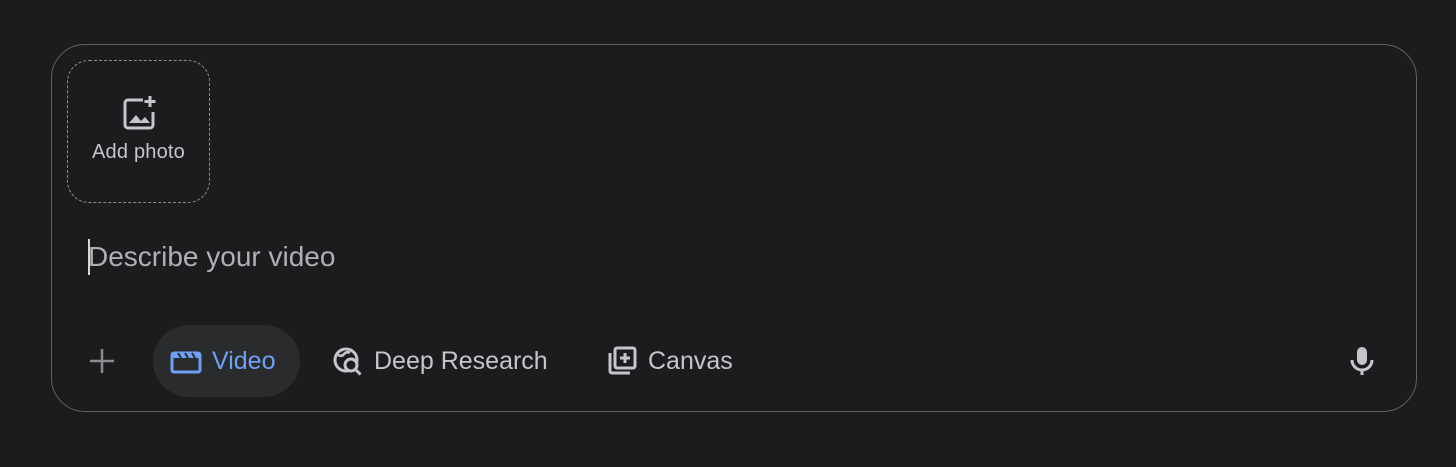 The width and height of the screenshot is (1456, 467). I want to click on tool-deep-research-chip: Deep Research, so click(438, 361).